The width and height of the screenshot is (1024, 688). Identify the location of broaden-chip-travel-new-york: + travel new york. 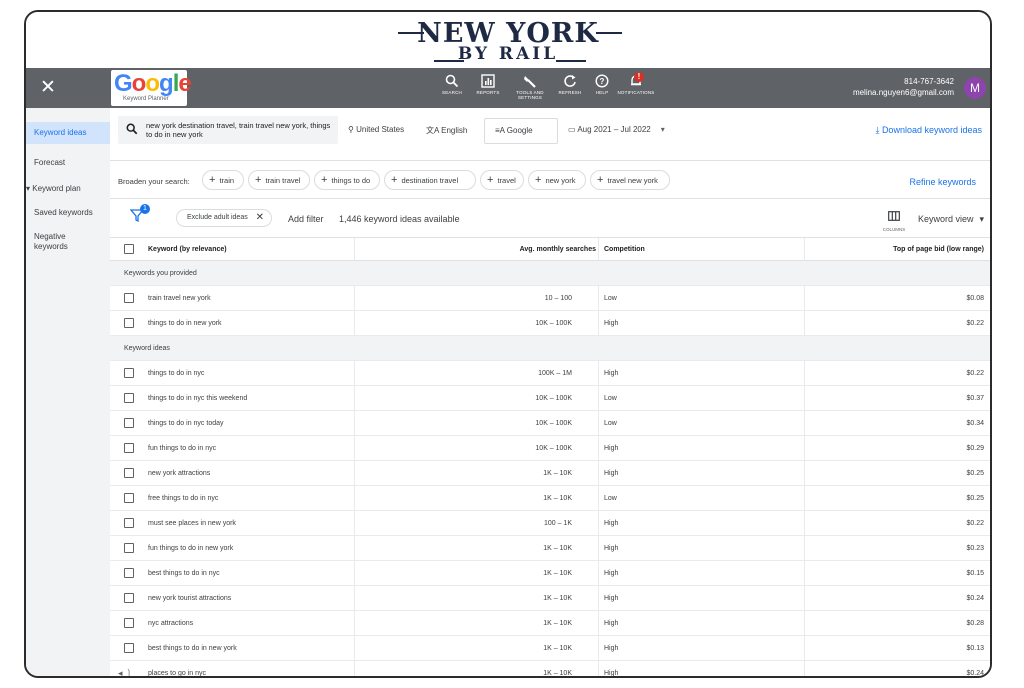
(630, 180).